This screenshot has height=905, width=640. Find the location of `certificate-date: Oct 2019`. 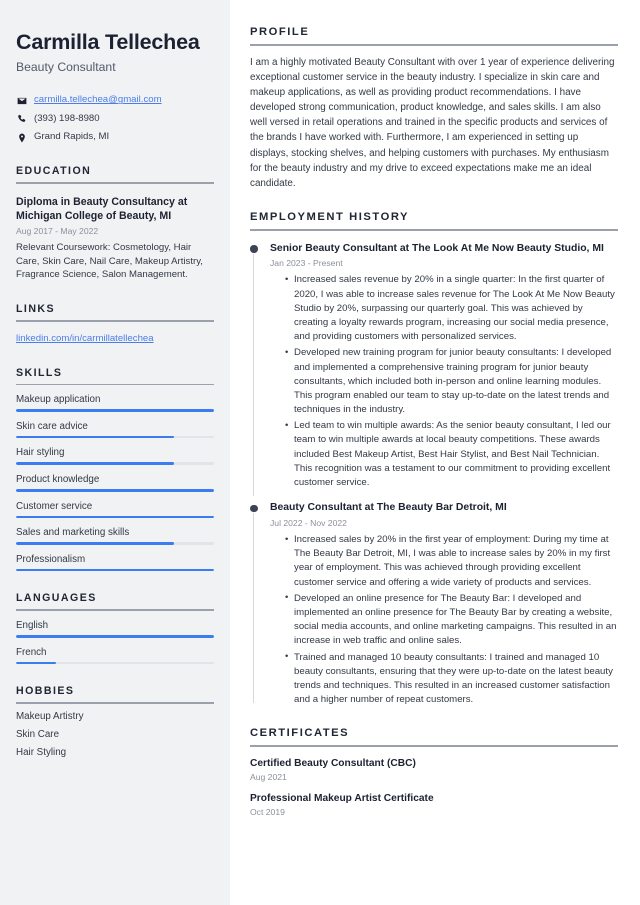

certificate-date: Oct 2019 is located at coordinates (267, 811).